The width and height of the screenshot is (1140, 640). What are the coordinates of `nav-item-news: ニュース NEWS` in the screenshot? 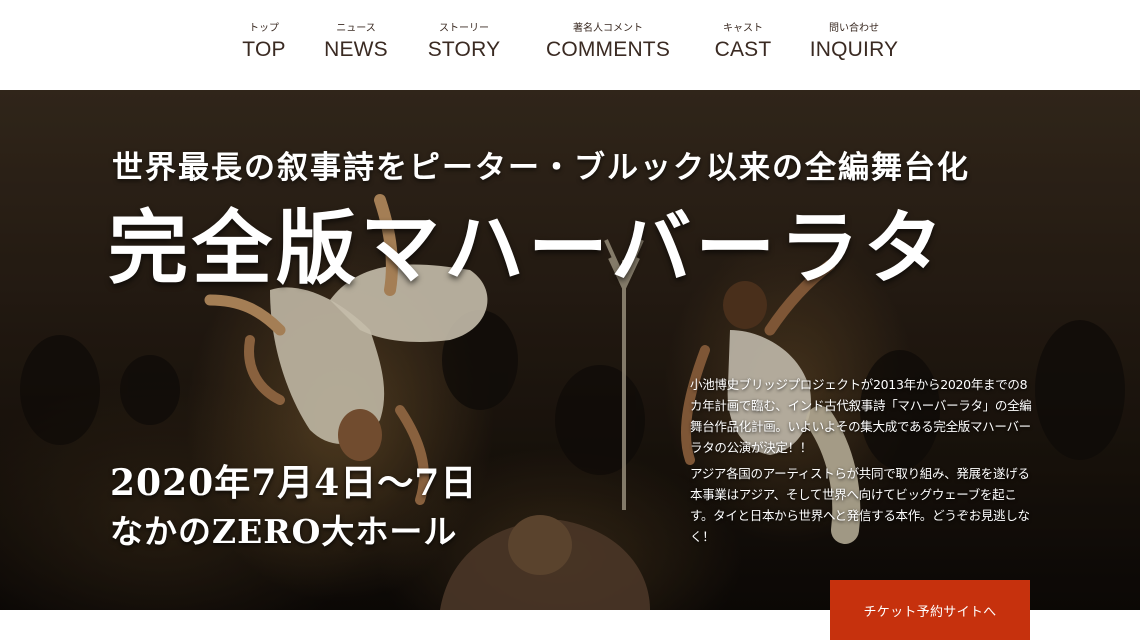 It's located at (356, 43).